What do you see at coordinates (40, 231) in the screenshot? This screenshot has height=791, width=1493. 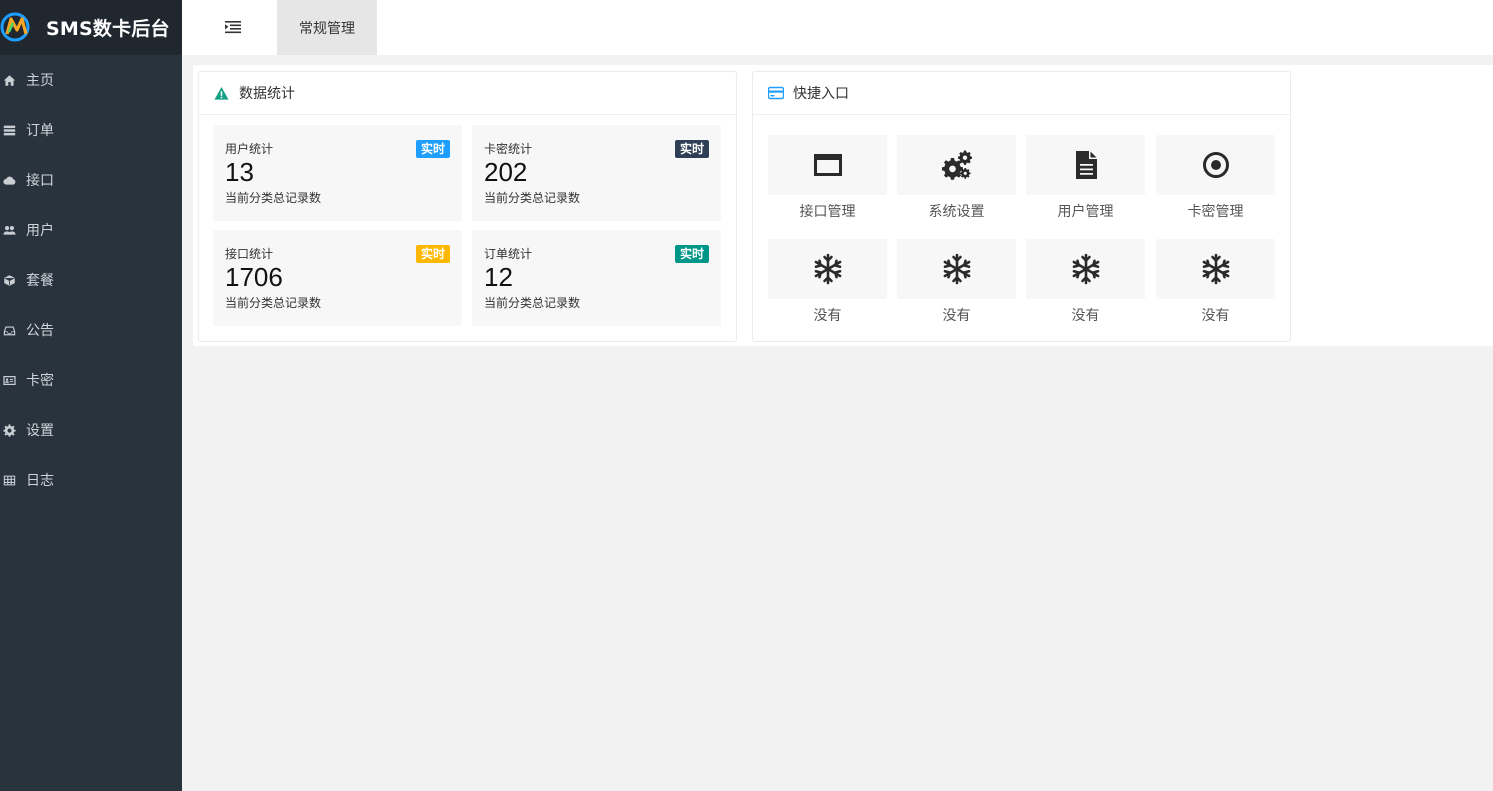 I see `sidebar-item-label: 用户` at bounding box center [40, 231].